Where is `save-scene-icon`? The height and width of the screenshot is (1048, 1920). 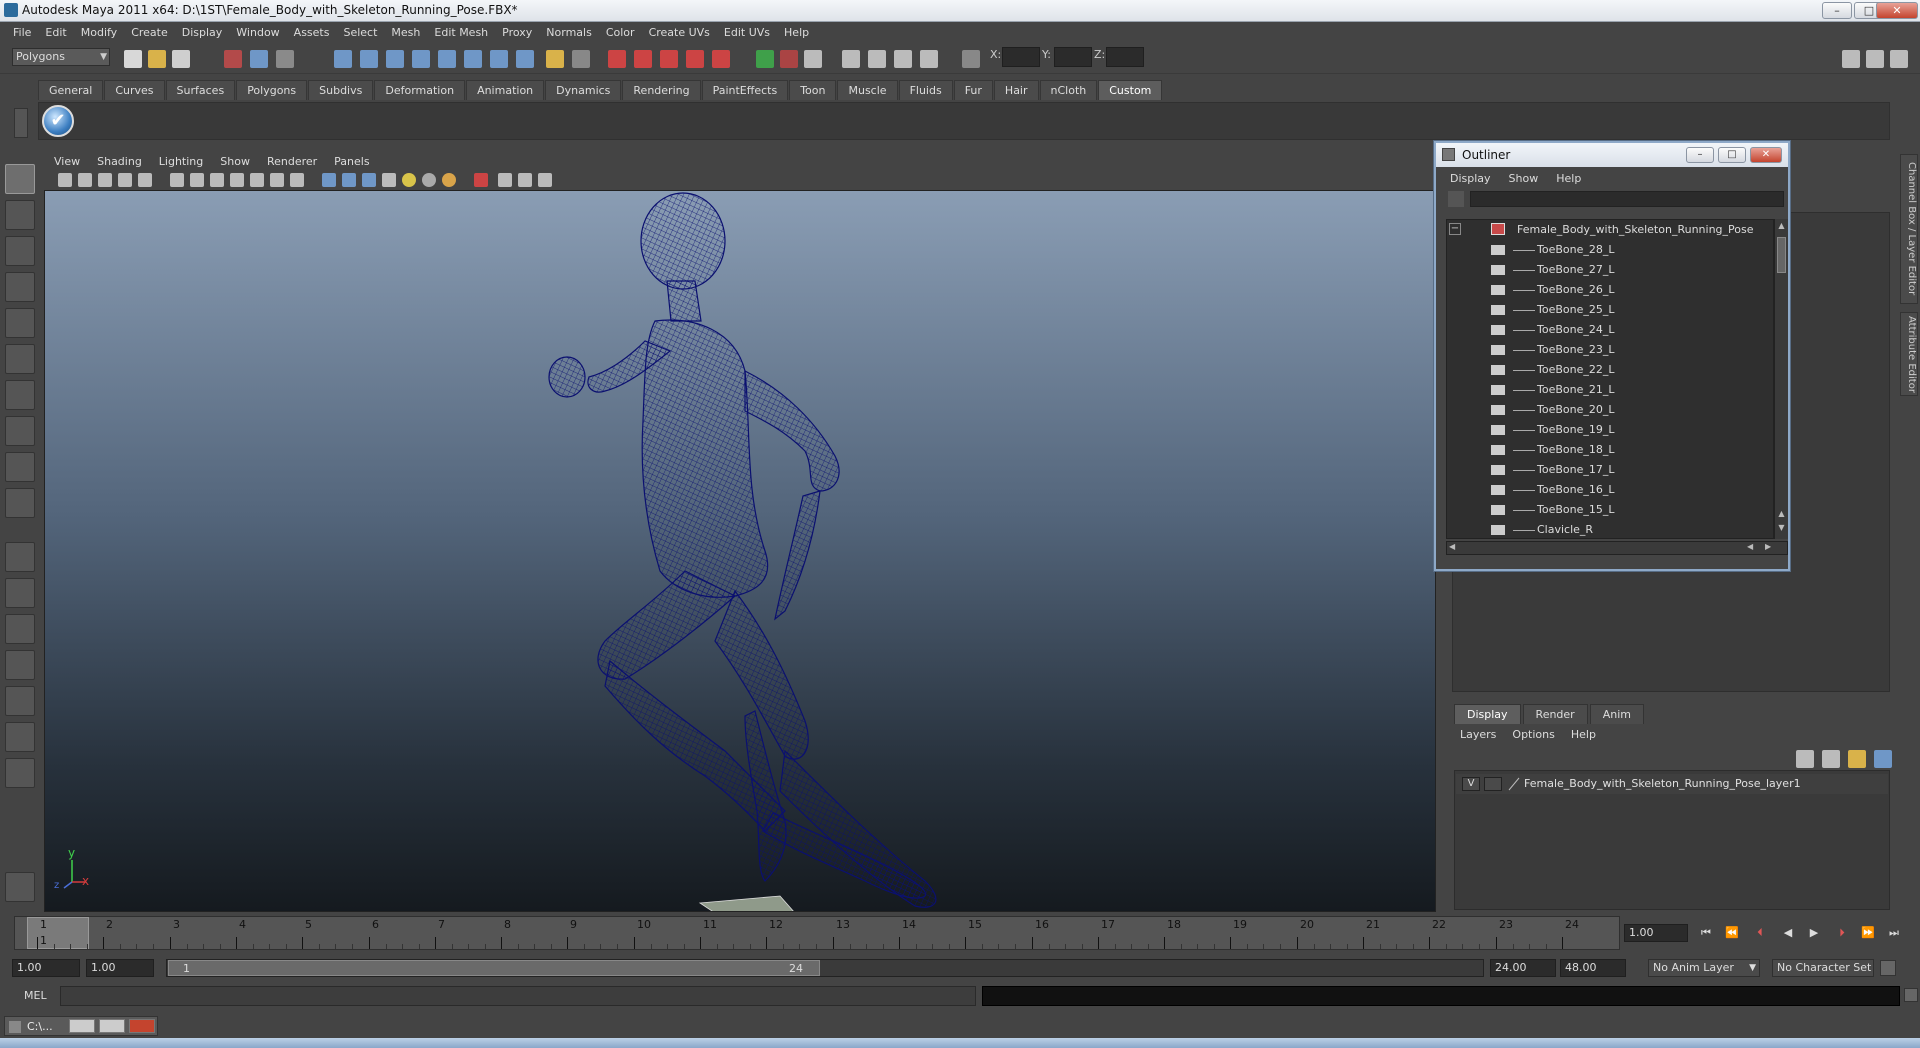 save-scene-icon is located at coordinates (181, 59).